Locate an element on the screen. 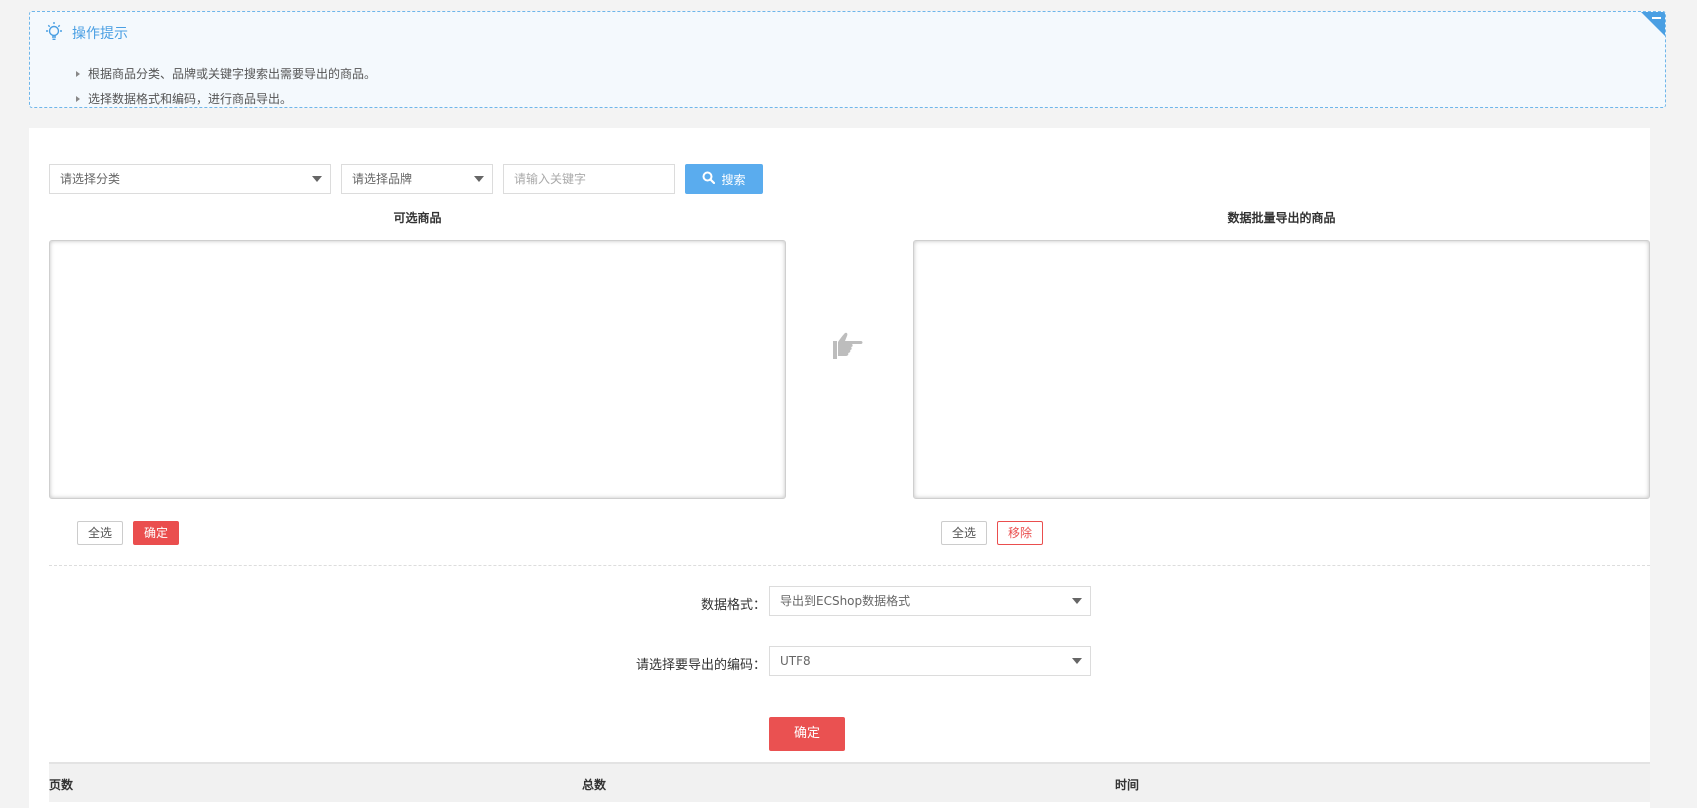 The image size is (1697, 808). export-goods-listbox is located at coordinates (1281, 369).